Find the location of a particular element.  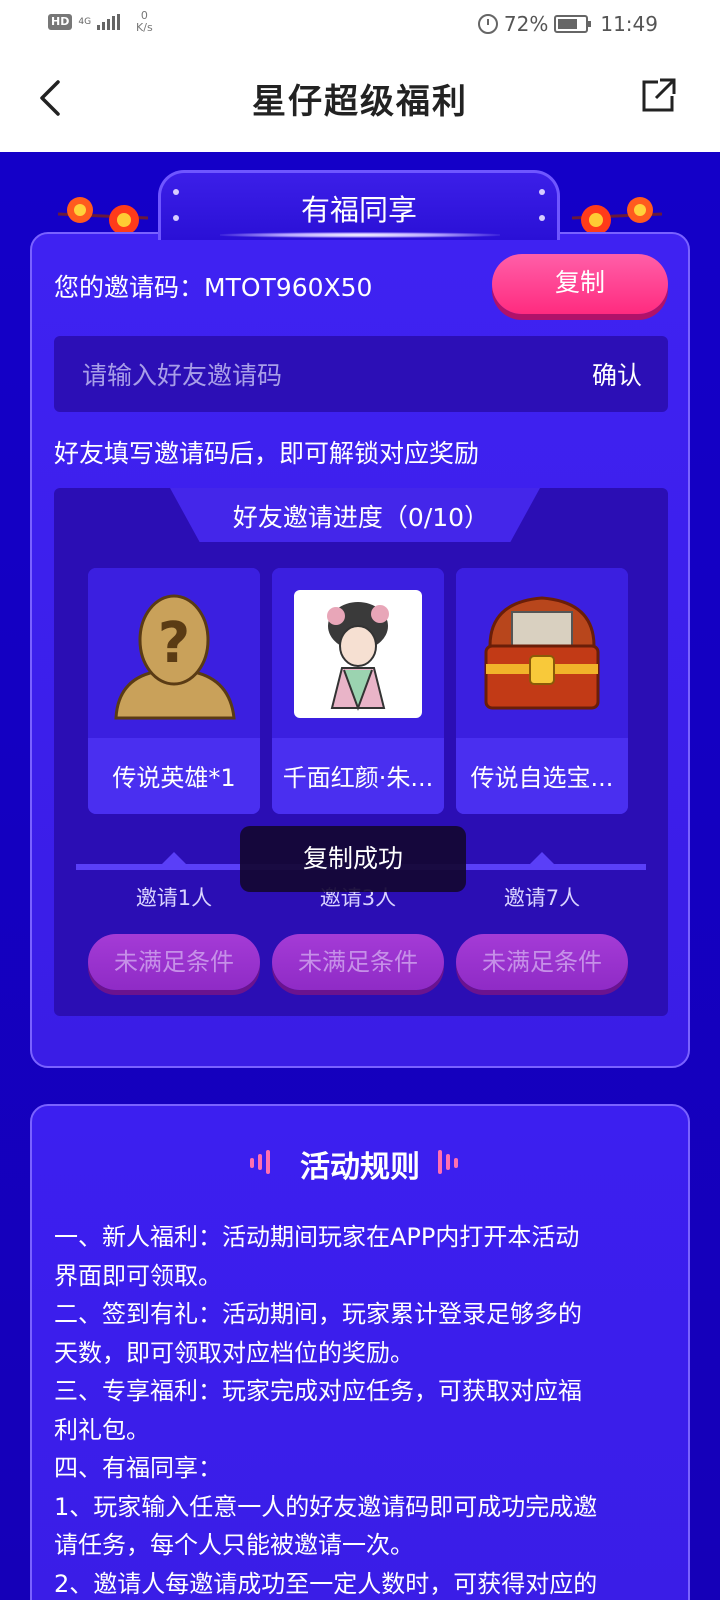

confirm-button: 确认 is located at coordinates (617, 374).